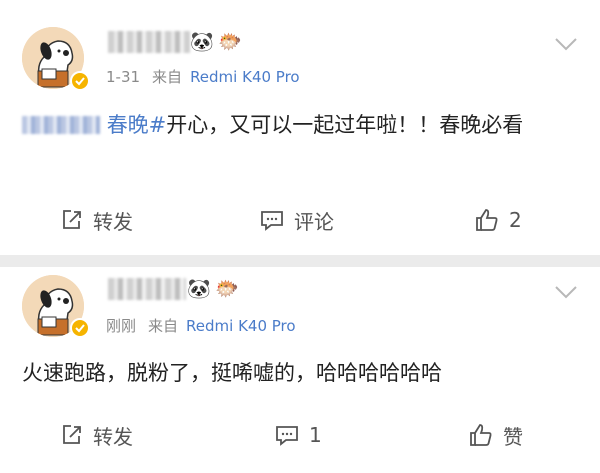  I want to click on action-bar: 转发 评论 2, so click(300, 220).